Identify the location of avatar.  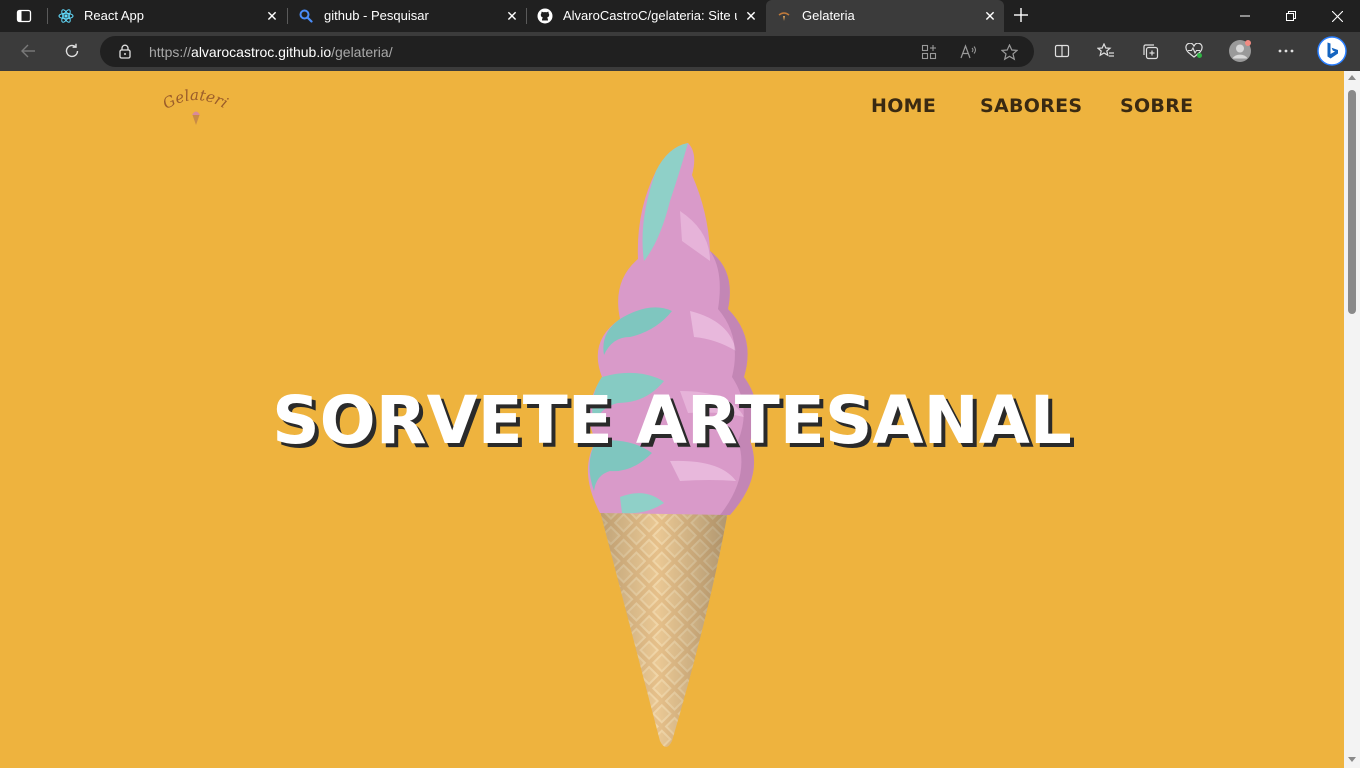
(1240, 51).